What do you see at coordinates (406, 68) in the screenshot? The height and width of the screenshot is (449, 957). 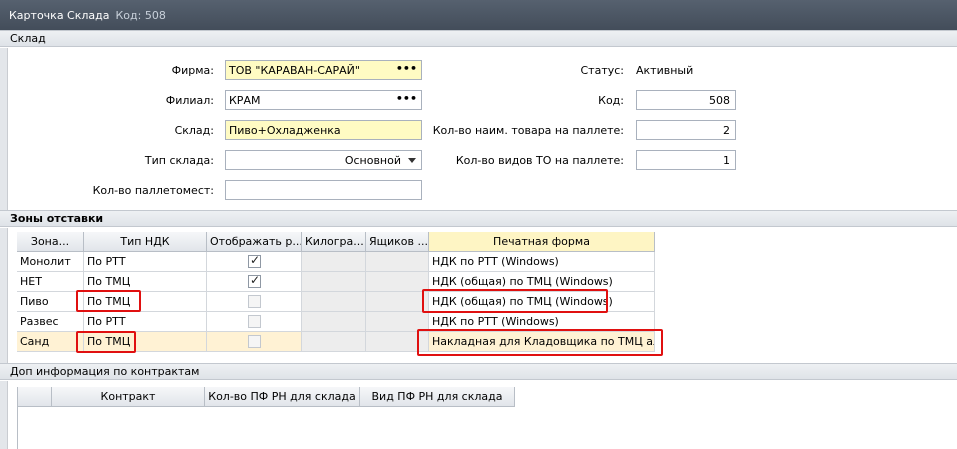 I see `firm-lookup-button: •••` at bounding box center [406, 68].